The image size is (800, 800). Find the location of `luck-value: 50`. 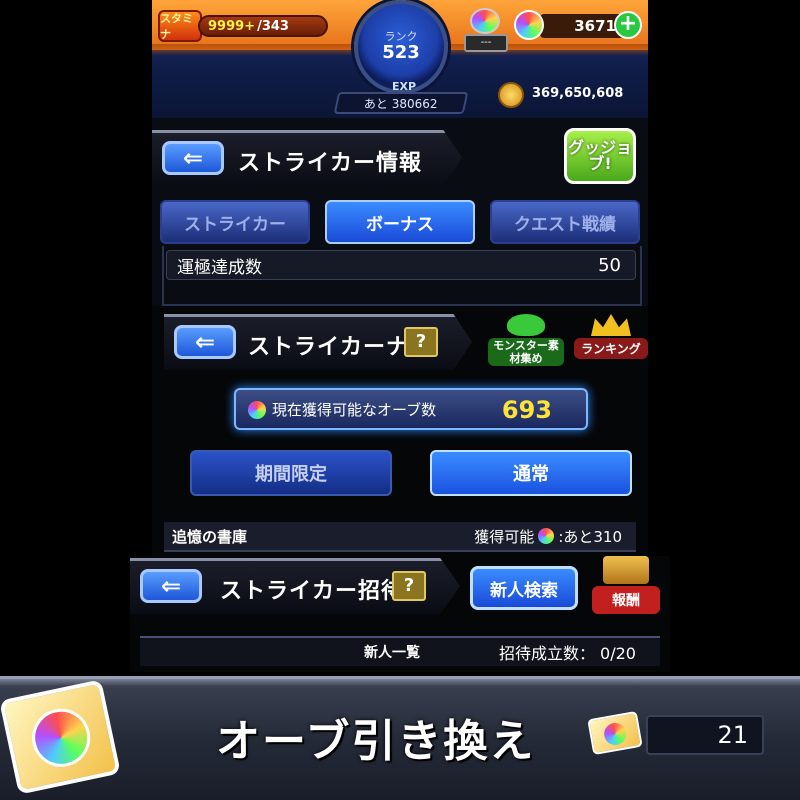

luck-value: 50 is located at coordinates (609, 265).